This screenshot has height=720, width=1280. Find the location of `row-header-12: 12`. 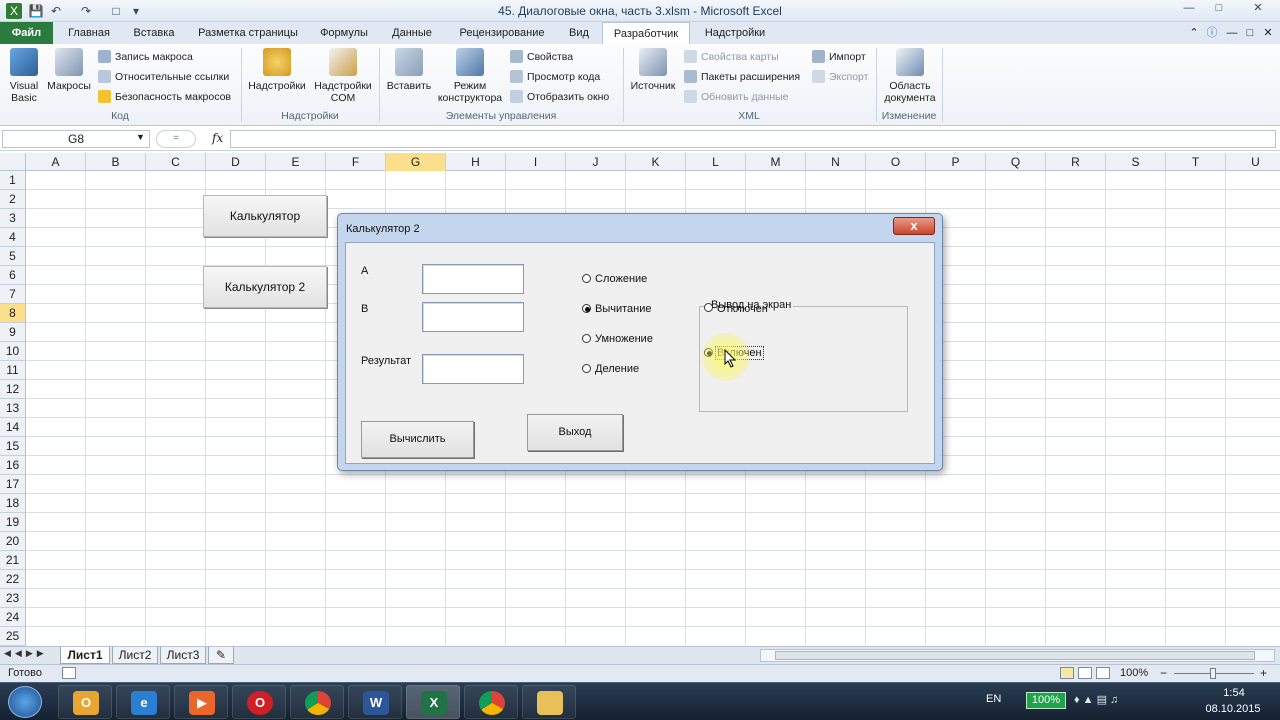

row-header-12: 12 is located at coordinates (13, 389).